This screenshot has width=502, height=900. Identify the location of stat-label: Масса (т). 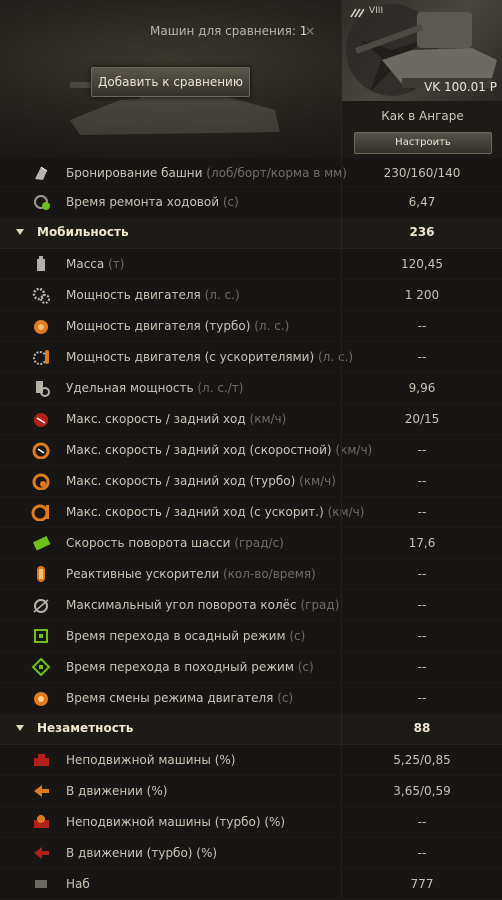
(95, 264).